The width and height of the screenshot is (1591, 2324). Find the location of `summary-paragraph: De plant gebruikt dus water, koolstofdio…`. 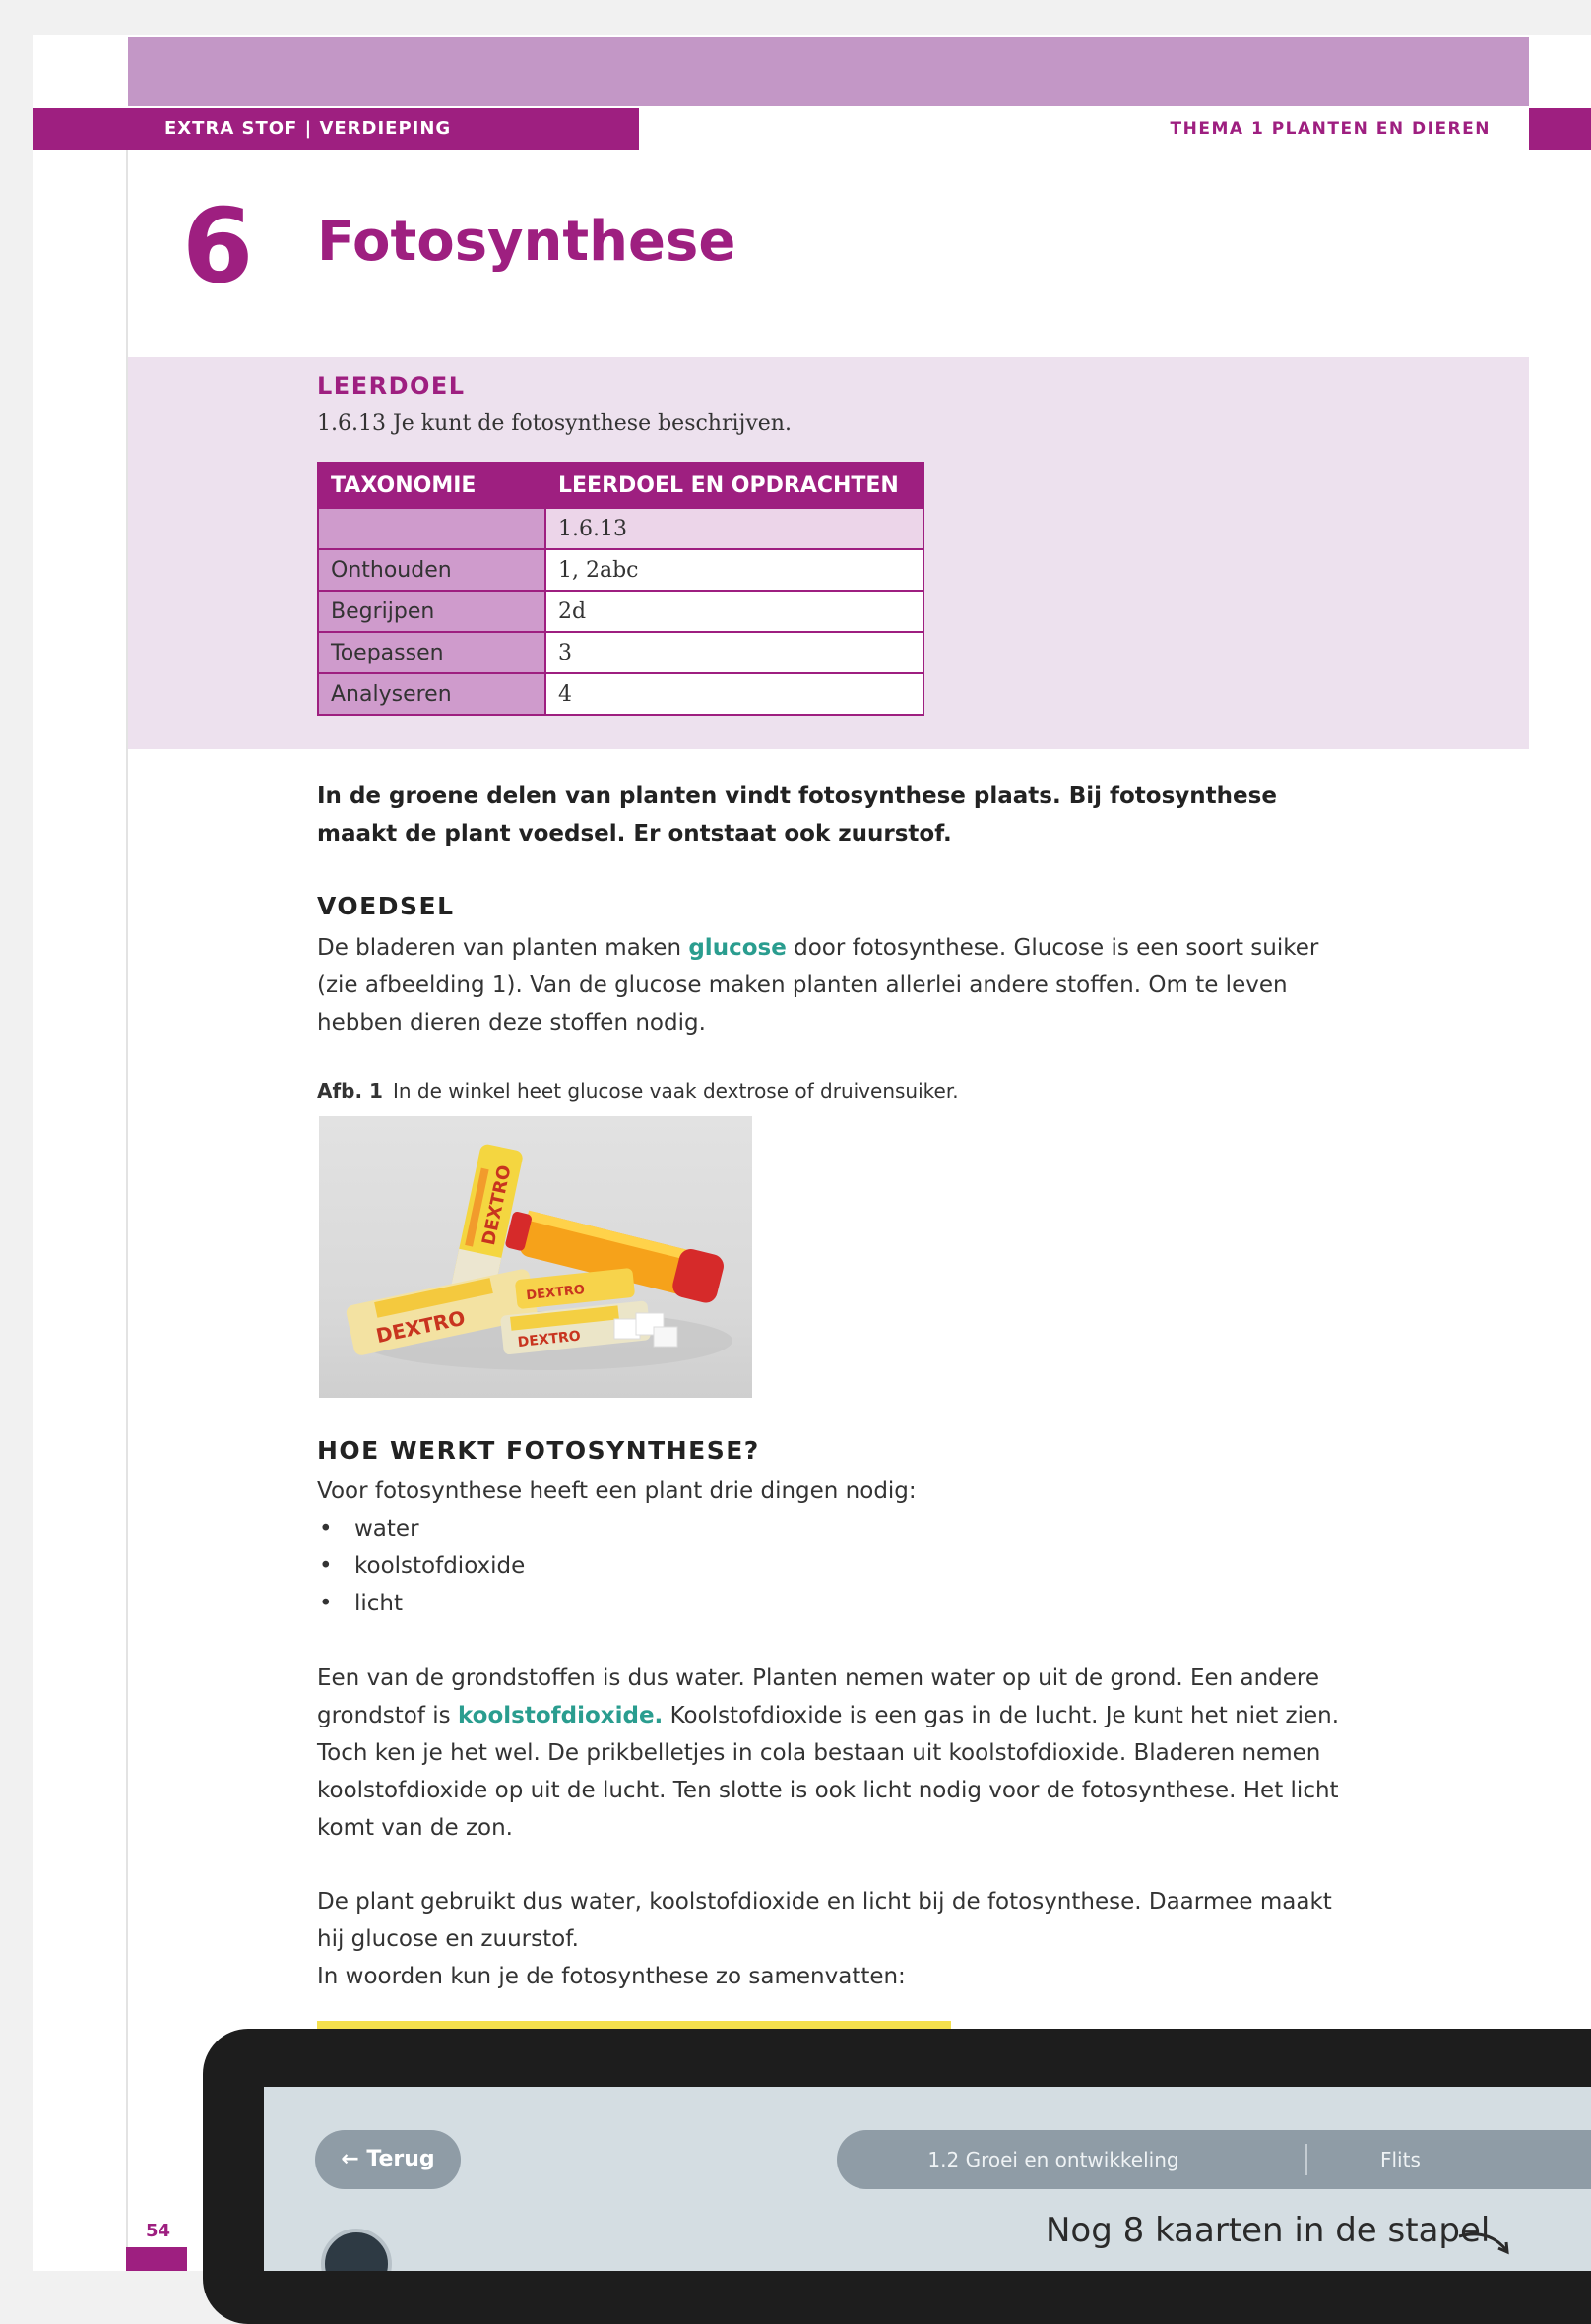

summary-paragraph: De plant gebruikt dus water, koolstofdio… is located at coordinates (829, 1939).